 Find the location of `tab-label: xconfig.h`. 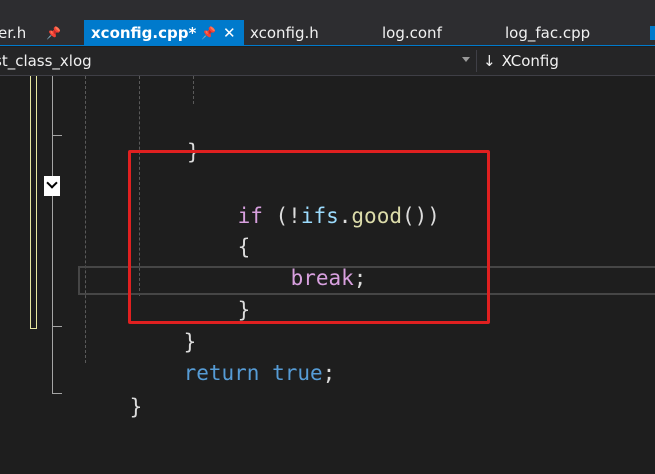

tab-label: xconfig.h is located at coordinates (284, 33).